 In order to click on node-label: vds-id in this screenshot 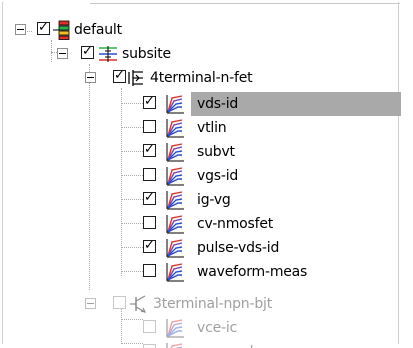, I will do `click(218, 104)`.